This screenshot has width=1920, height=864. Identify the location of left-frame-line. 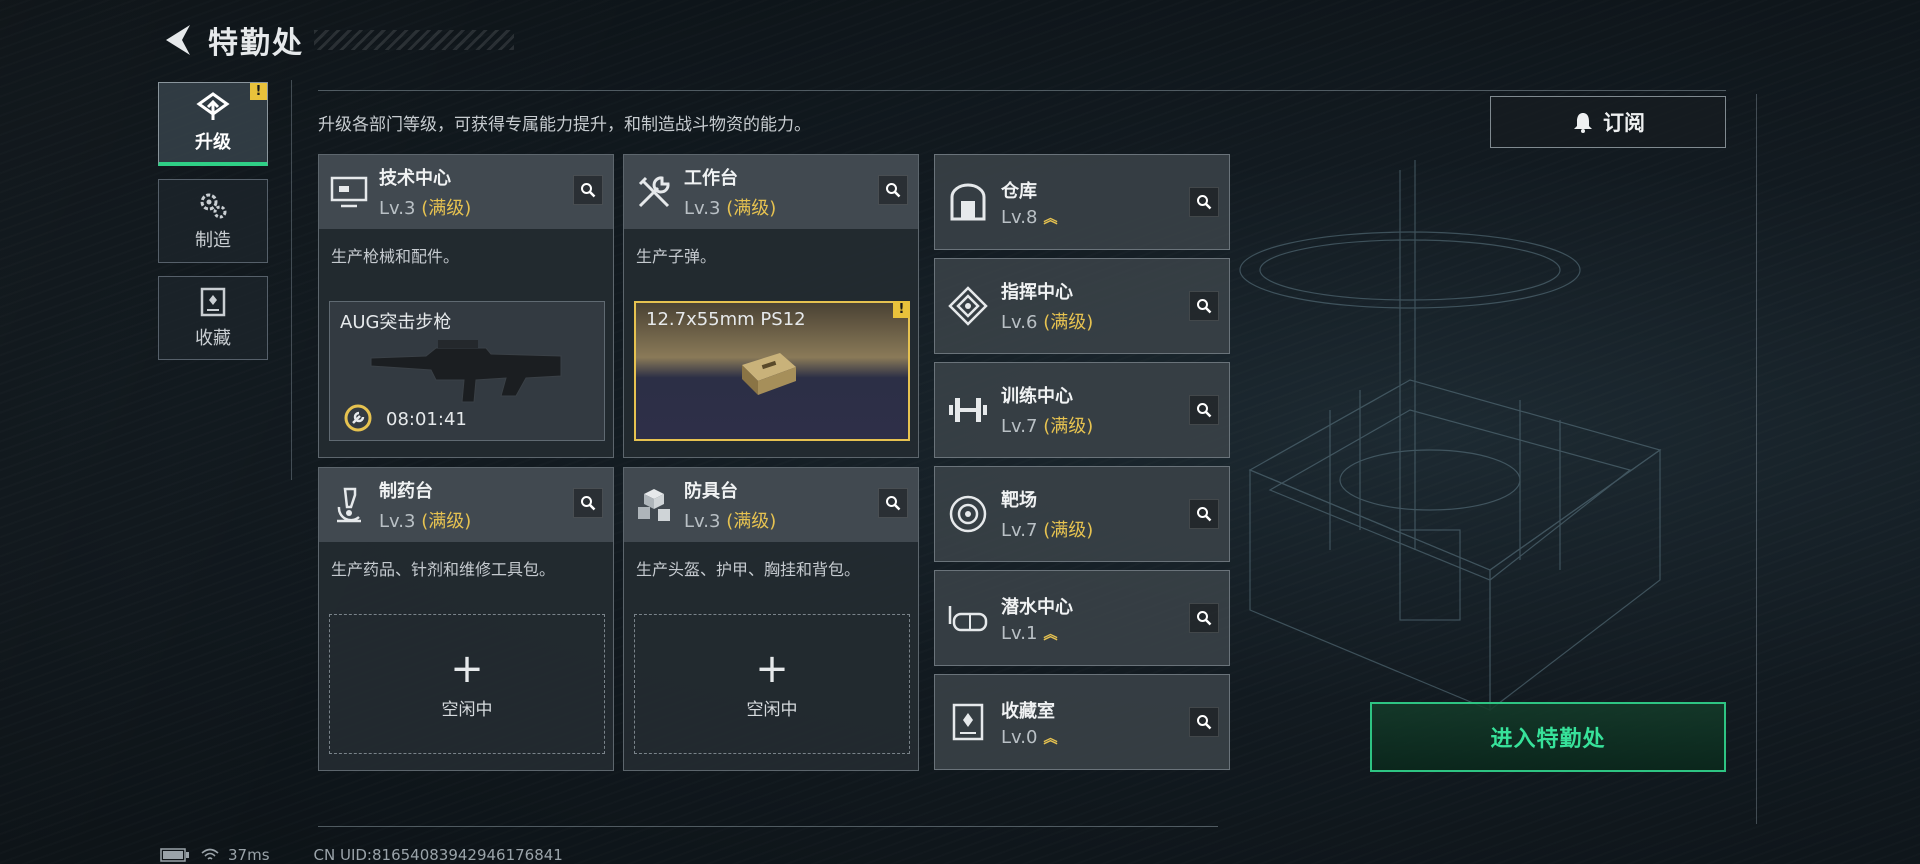
(291, 280).